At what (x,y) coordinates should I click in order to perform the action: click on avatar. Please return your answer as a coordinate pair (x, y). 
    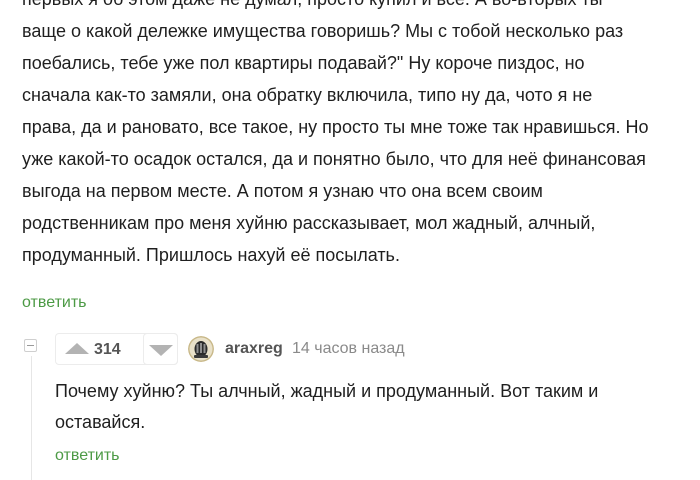
    Looking at the image, I should click on (201, 349).